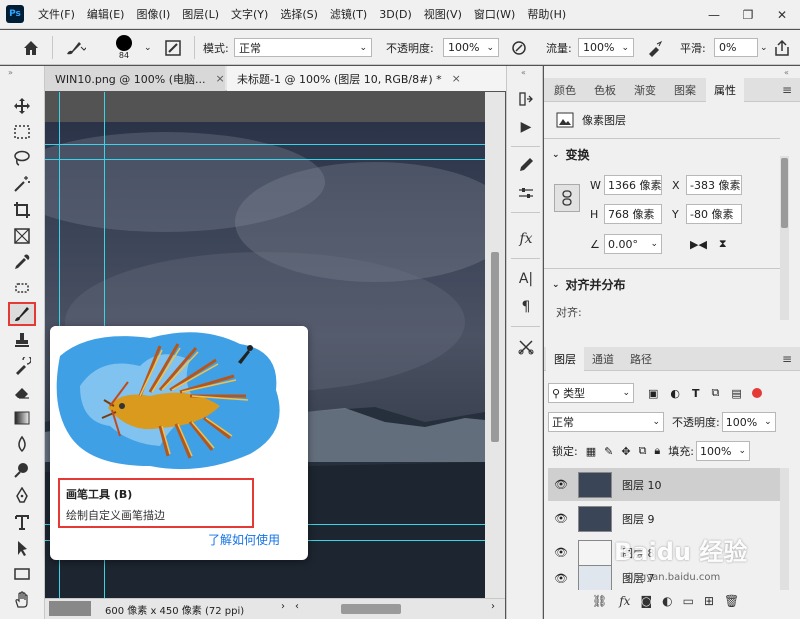 The image size is (800, 619). What do you see at coordinates (723, 451) in the screenshot?
I see `fill-input: 100% ⌄` at bounding box center [723, 451].